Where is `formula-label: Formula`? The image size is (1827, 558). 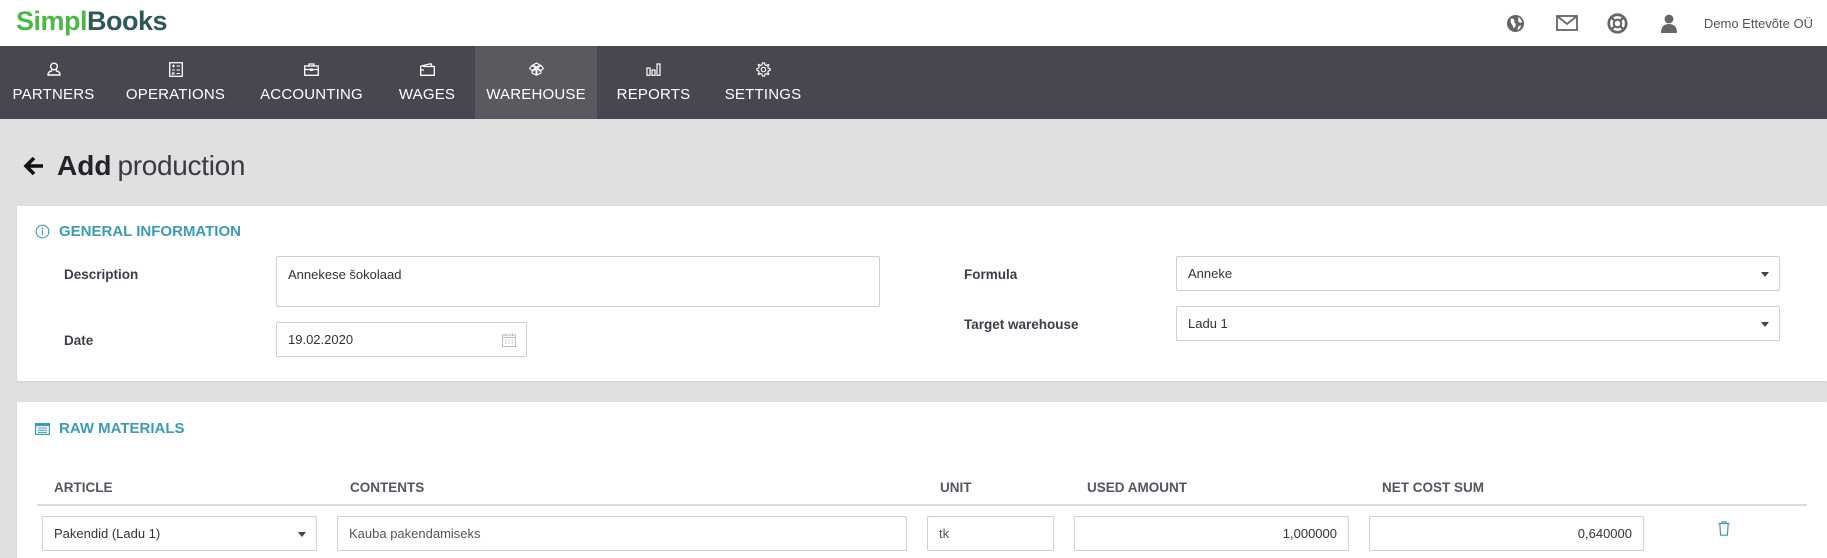 formula-label: Formula is located at coordinates (991, 274).